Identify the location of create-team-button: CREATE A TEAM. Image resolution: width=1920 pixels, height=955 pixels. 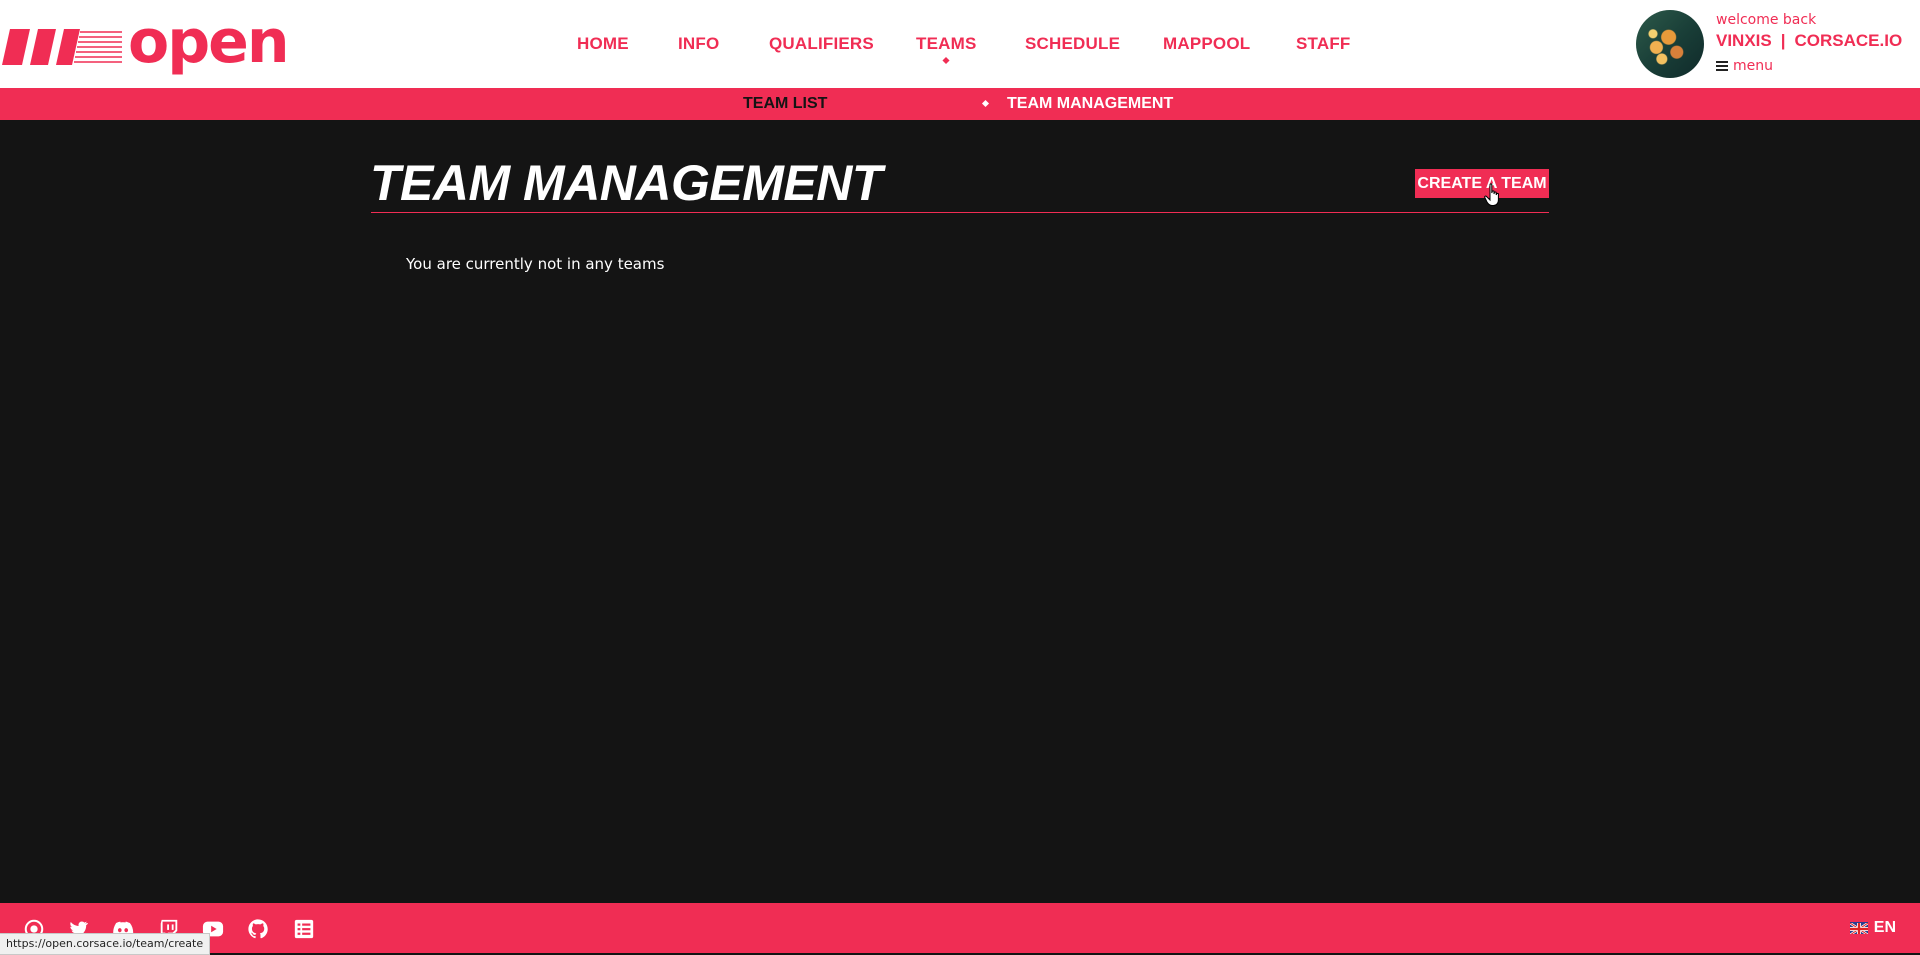
(1482, 183).